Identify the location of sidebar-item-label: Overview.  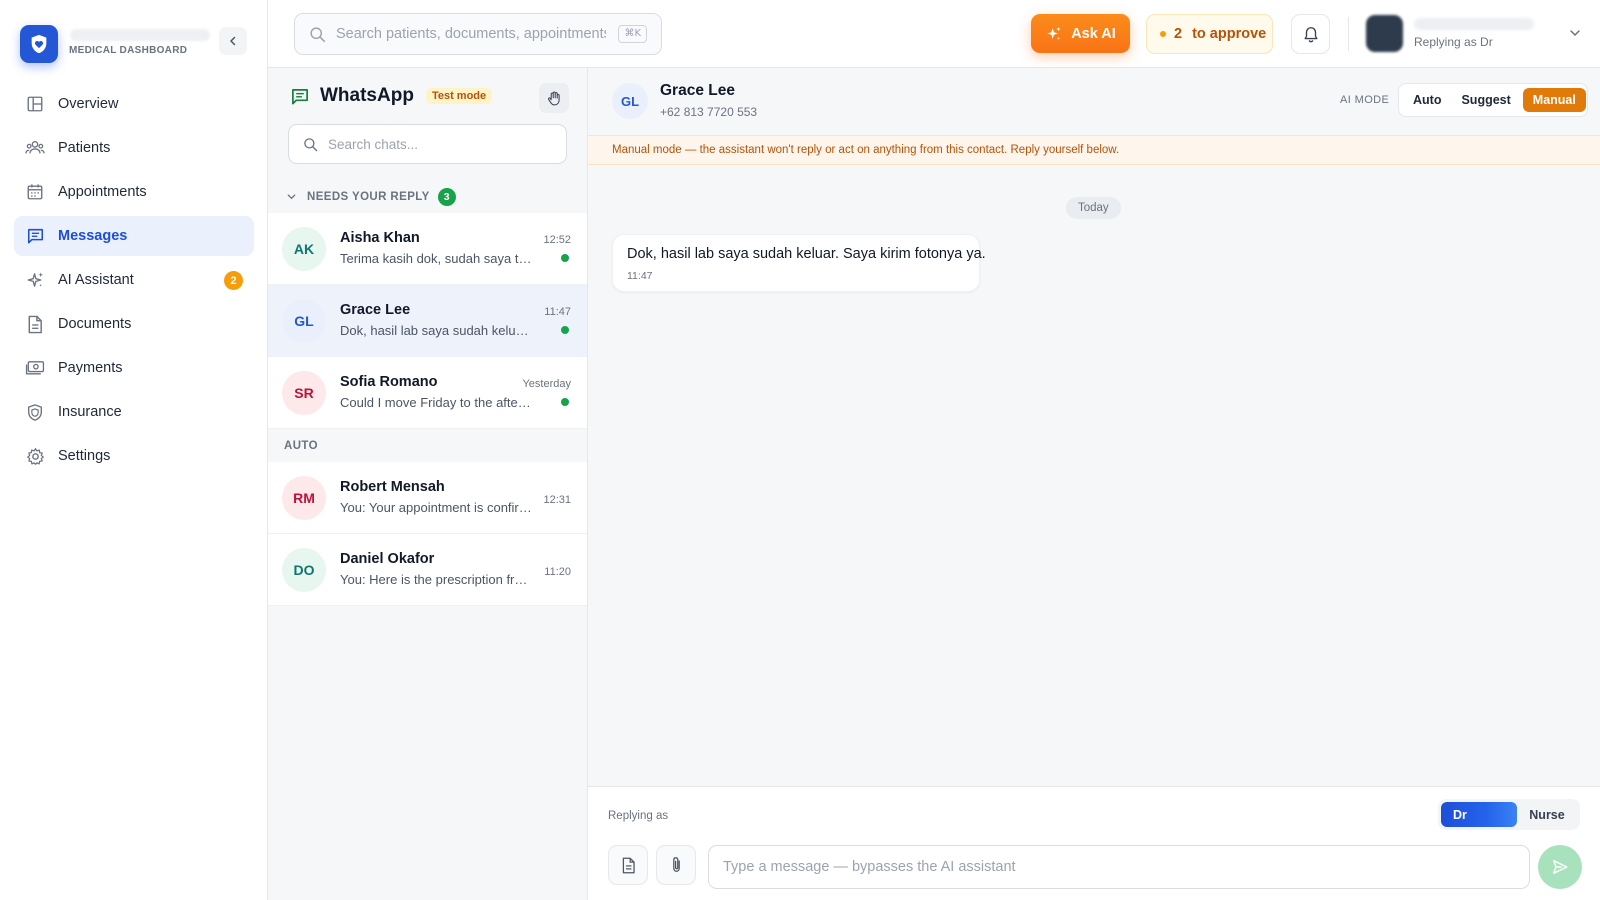
(88, 104).